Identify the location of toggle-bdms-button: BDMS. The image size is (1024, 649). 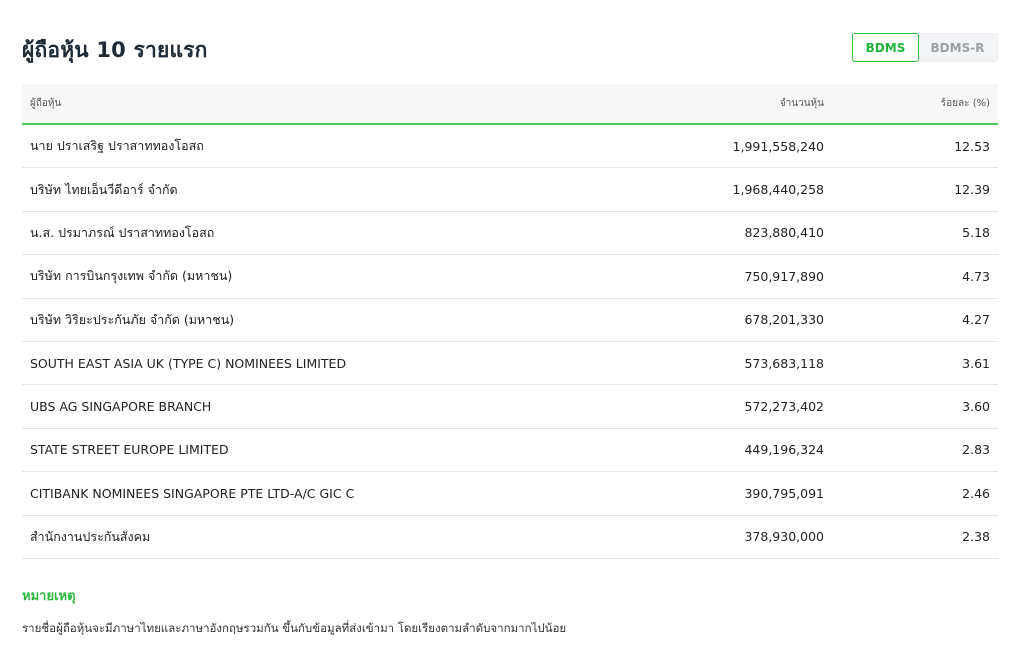
(885, 47).